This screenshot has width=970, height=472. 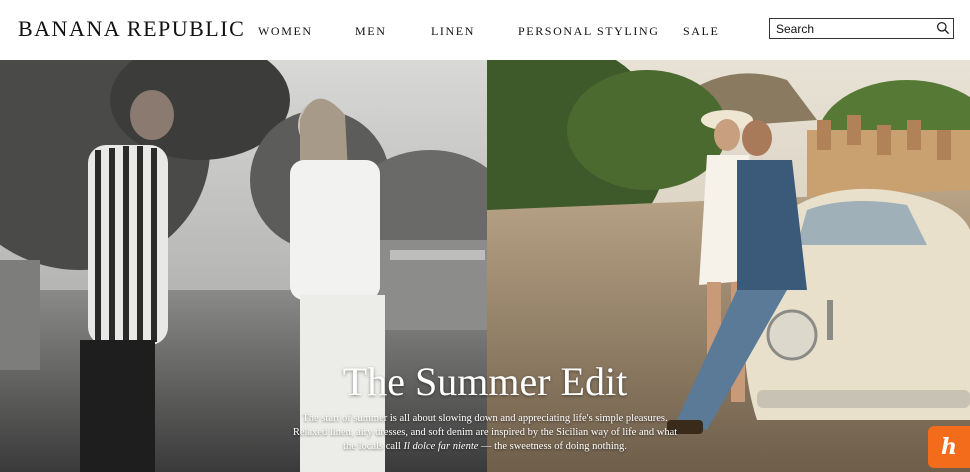 What do you see at coordinates (589, 31) in the screenshot?
I see `nav-personal-styling: PERSONAL STYLING` at bounding box center [589, 31].